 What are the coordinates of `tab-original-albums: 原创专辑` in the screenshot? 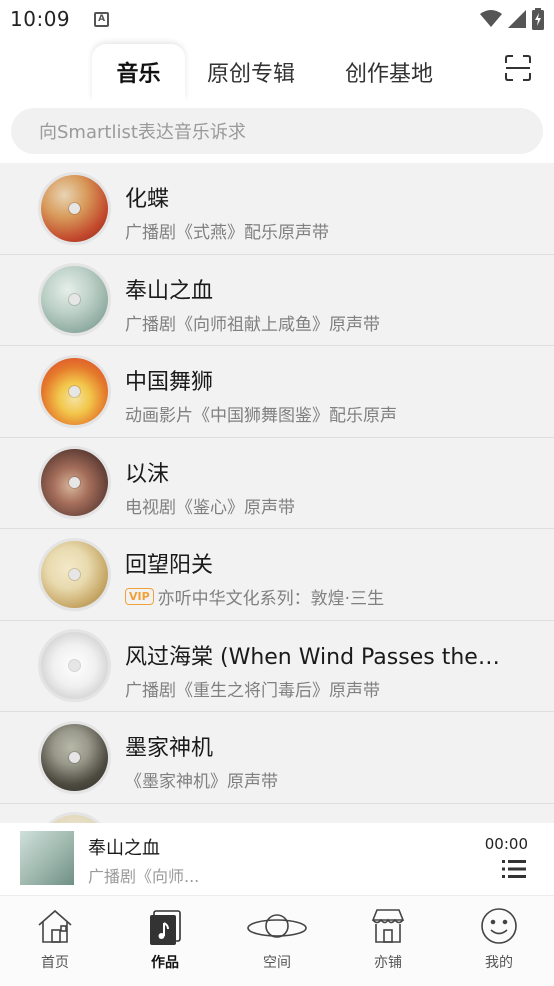 It's located at (251, 72).